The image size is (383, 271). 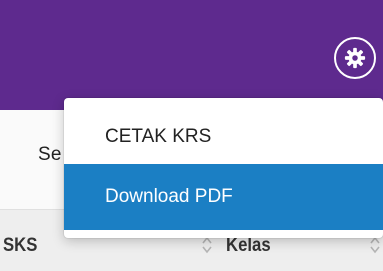 I want to click on settings-button, so click(x=355, y=58).